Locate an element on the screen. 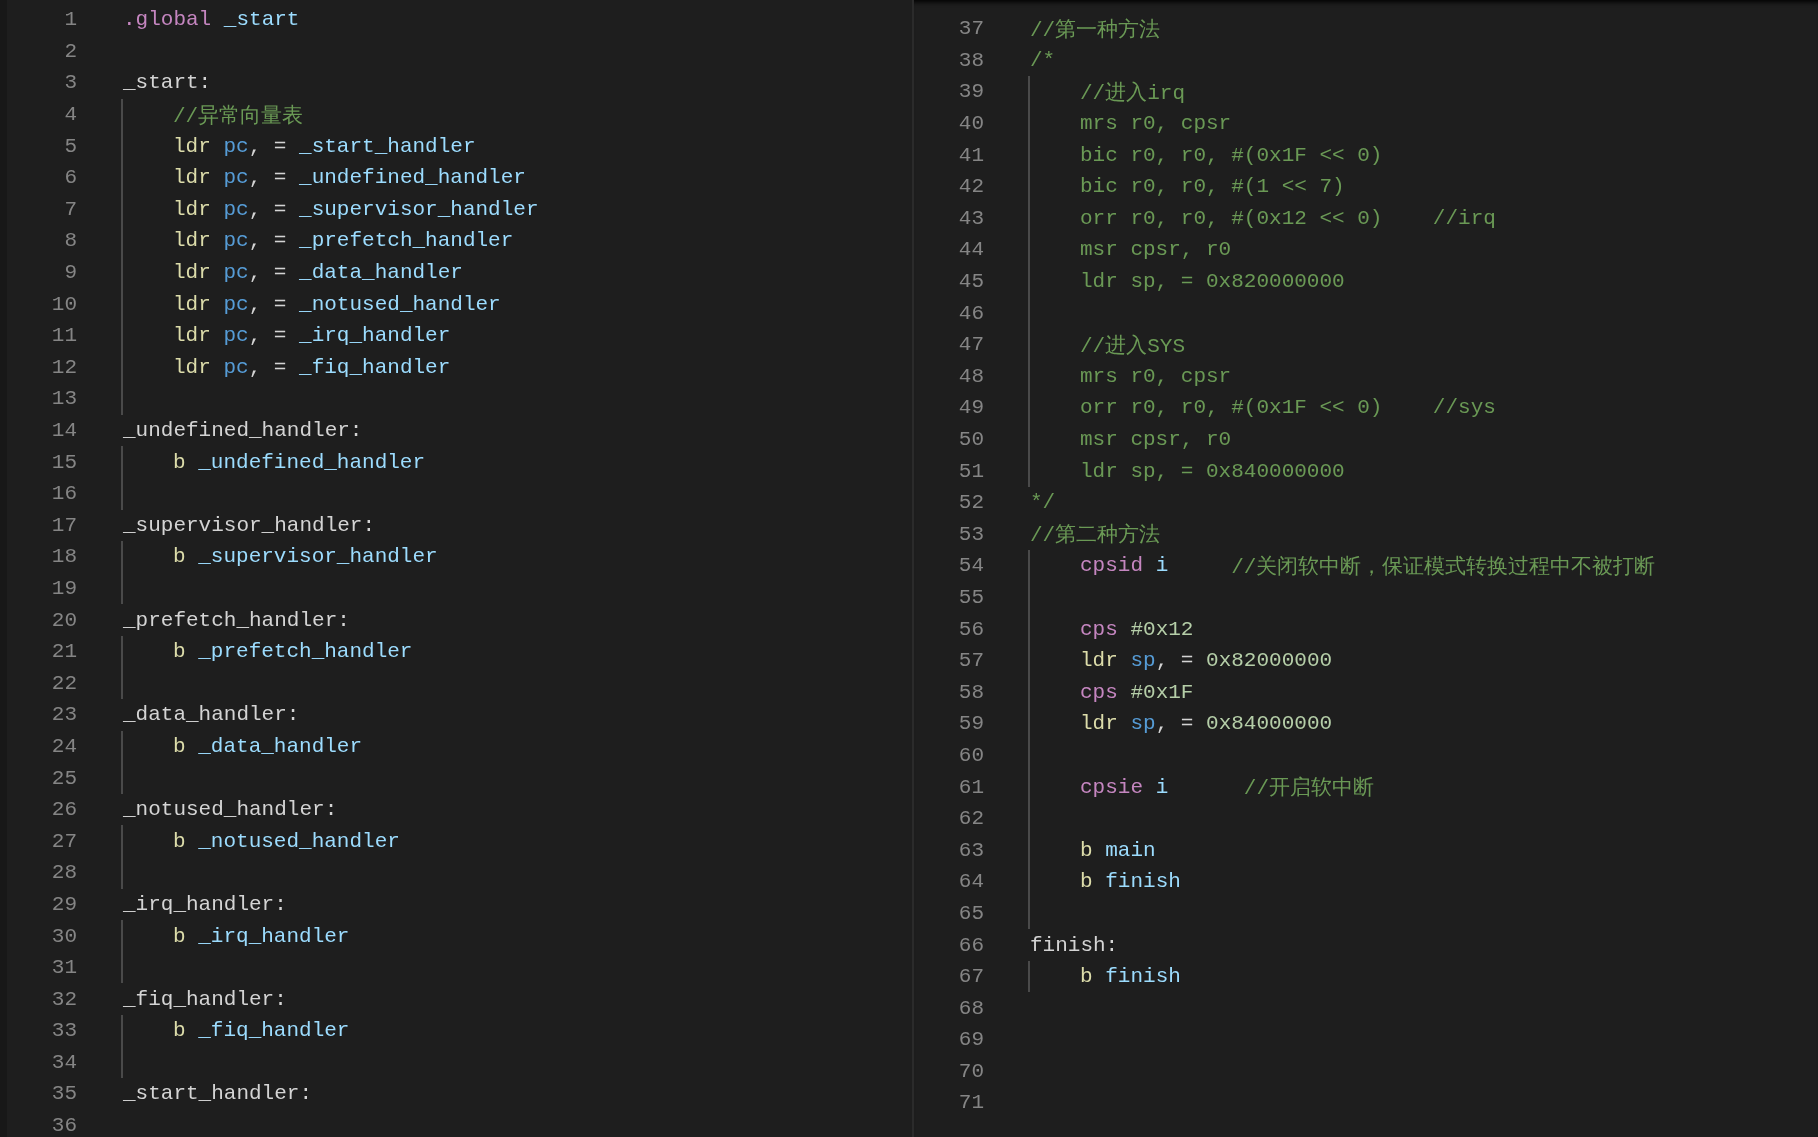 The image size is (1818, 1137). code-line: orr r0, r0, #(0x1F << 0) //sys is located at coordinates (1287, 408).